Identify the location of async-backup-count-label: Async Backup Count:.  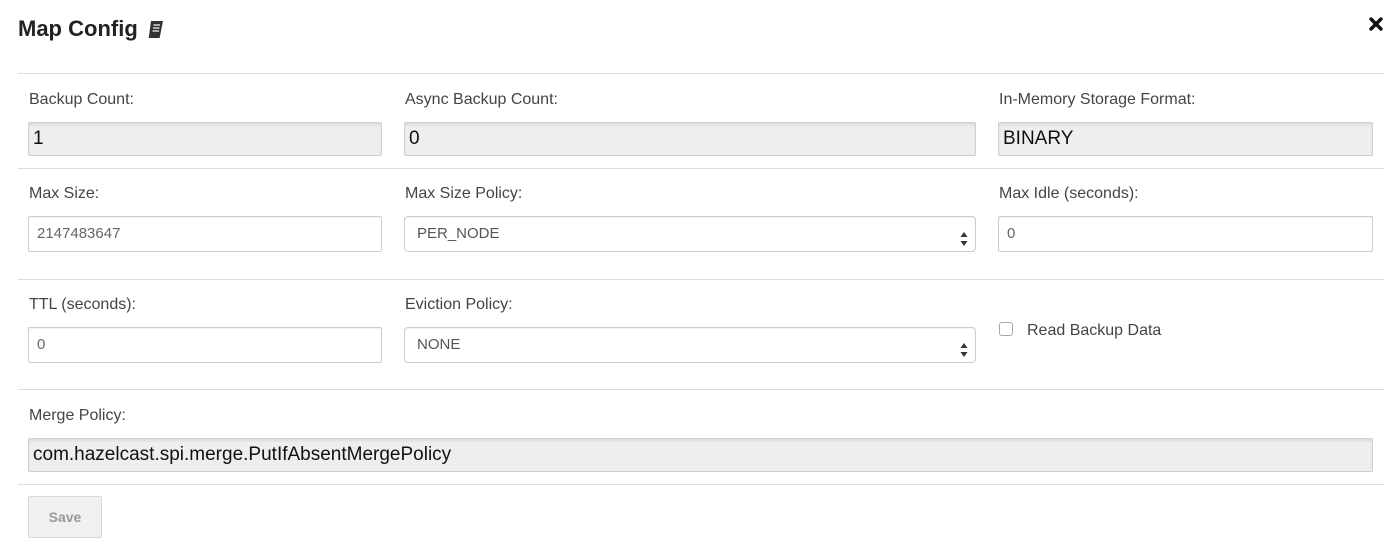
(481, 99).